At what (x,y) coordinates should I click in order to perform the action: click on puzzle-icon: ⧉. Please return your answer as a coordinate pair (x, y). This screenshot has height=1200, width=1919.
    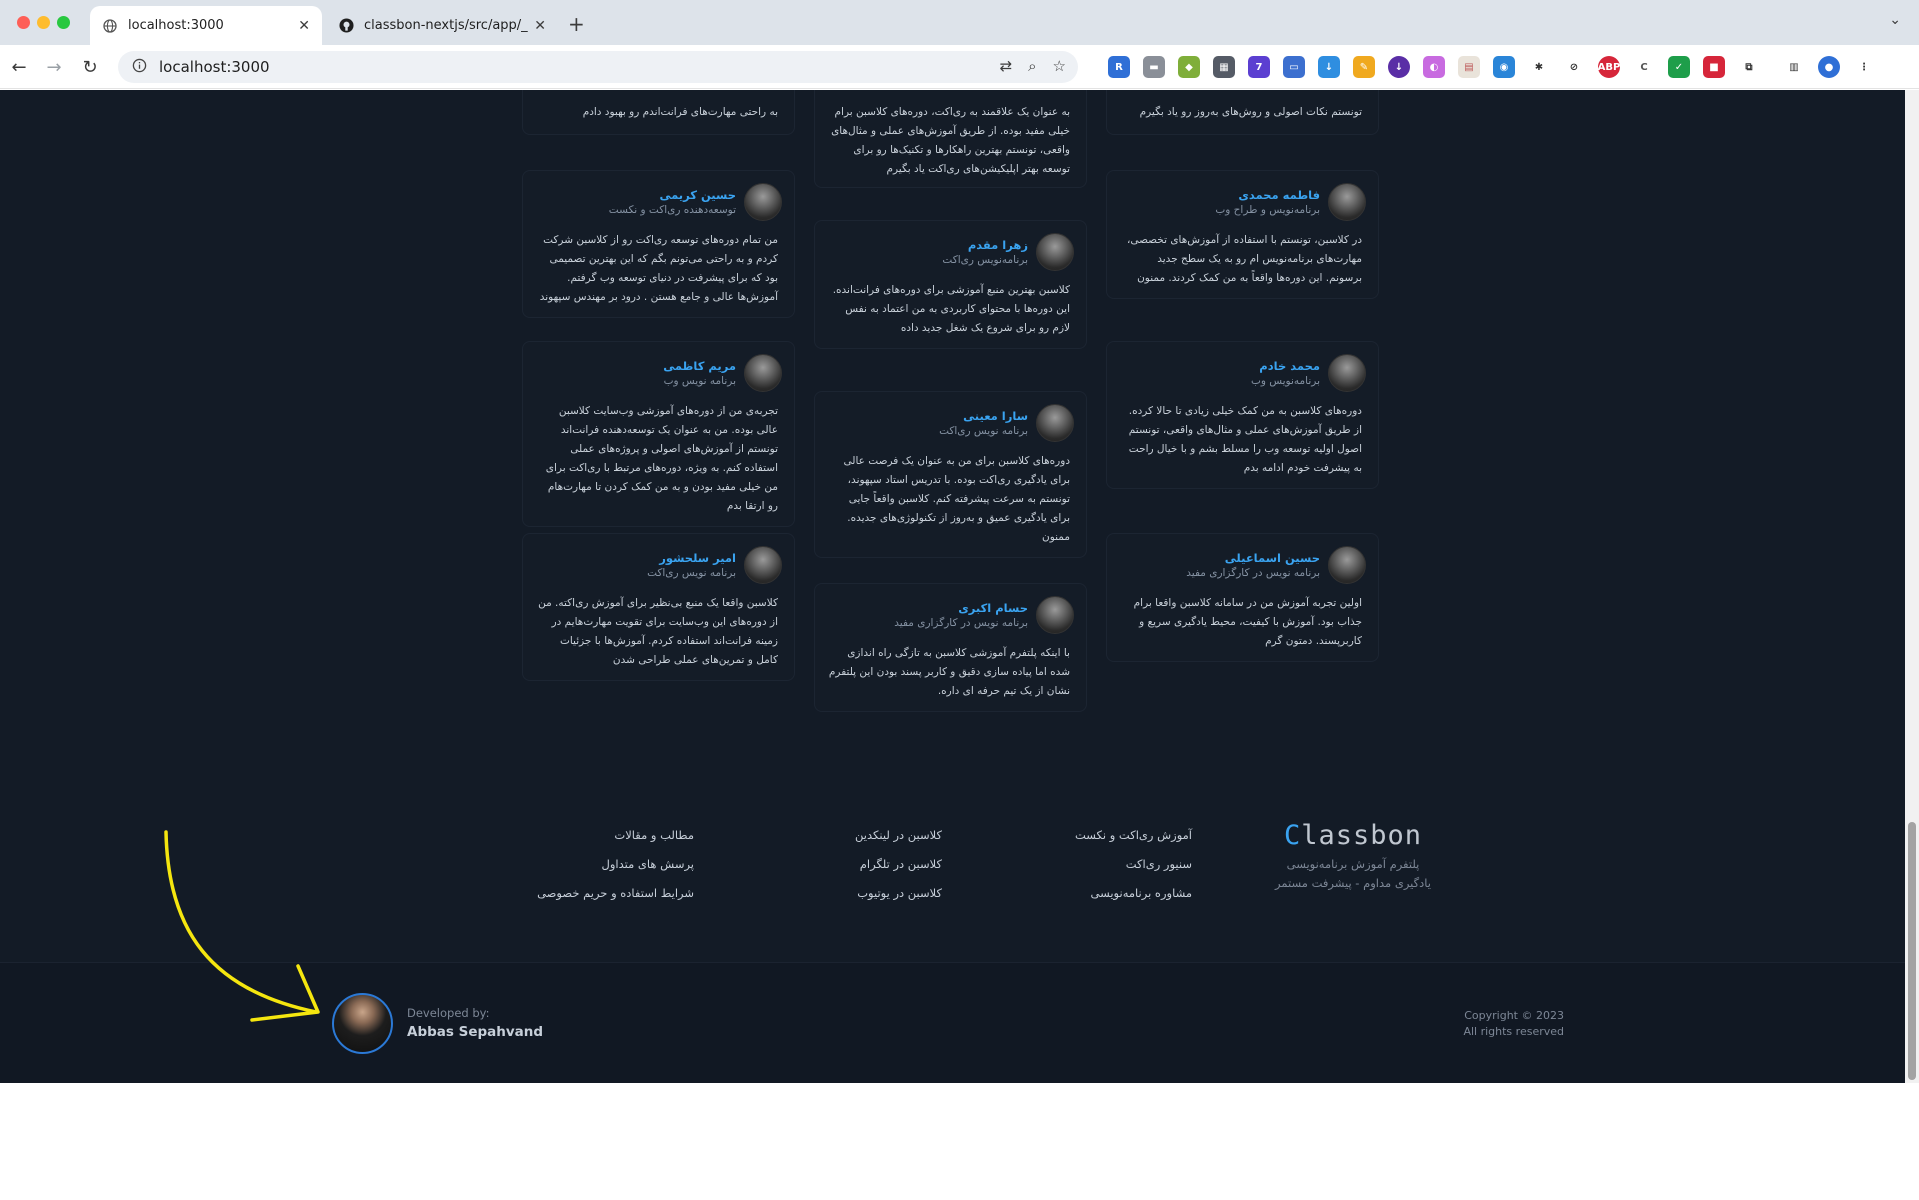
    Looking at the image, I should click on (1749, 67).